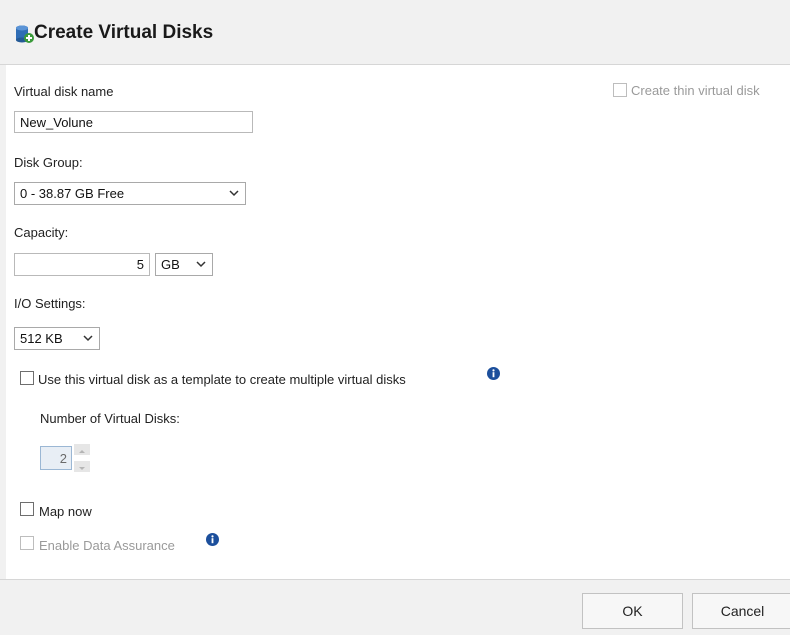 The width and height of the screenshot is (790, 635). Describe the element at coordinates (184, 264) in the screenshot. I see `capacity-unit-select: GB` at that location.